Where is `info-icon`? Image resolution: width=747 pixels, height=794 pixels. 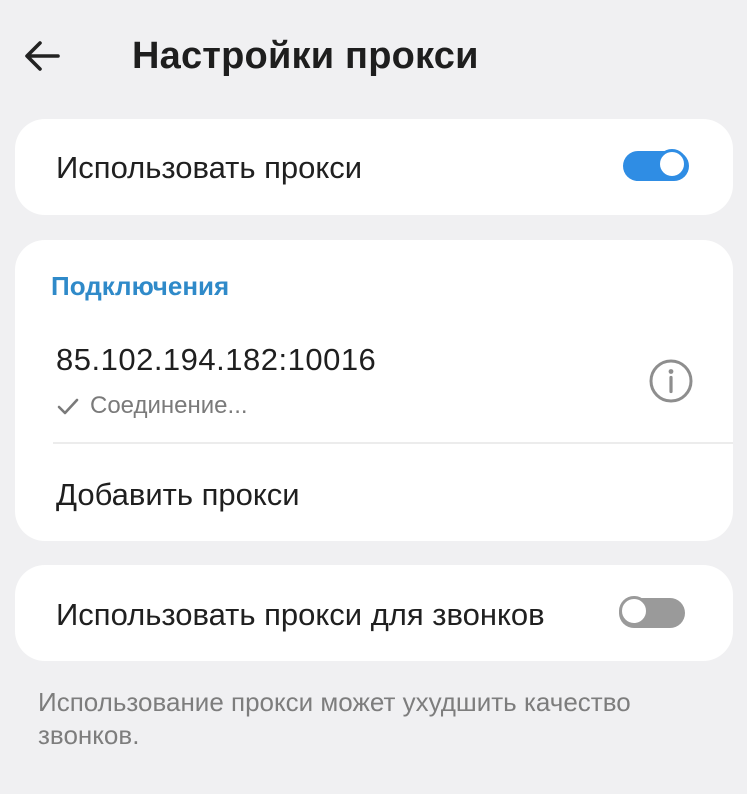 info-icon is located at coordinates (671, 381).